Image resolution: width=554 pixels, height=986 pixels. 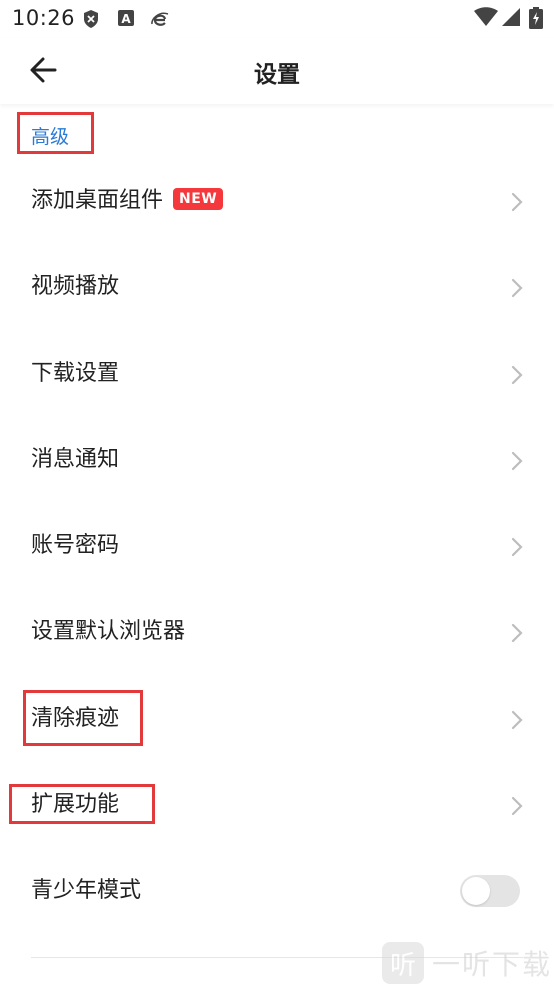 I want to click on setting-label: 添加桌面组件 NEW, so click(x=127, y=201).